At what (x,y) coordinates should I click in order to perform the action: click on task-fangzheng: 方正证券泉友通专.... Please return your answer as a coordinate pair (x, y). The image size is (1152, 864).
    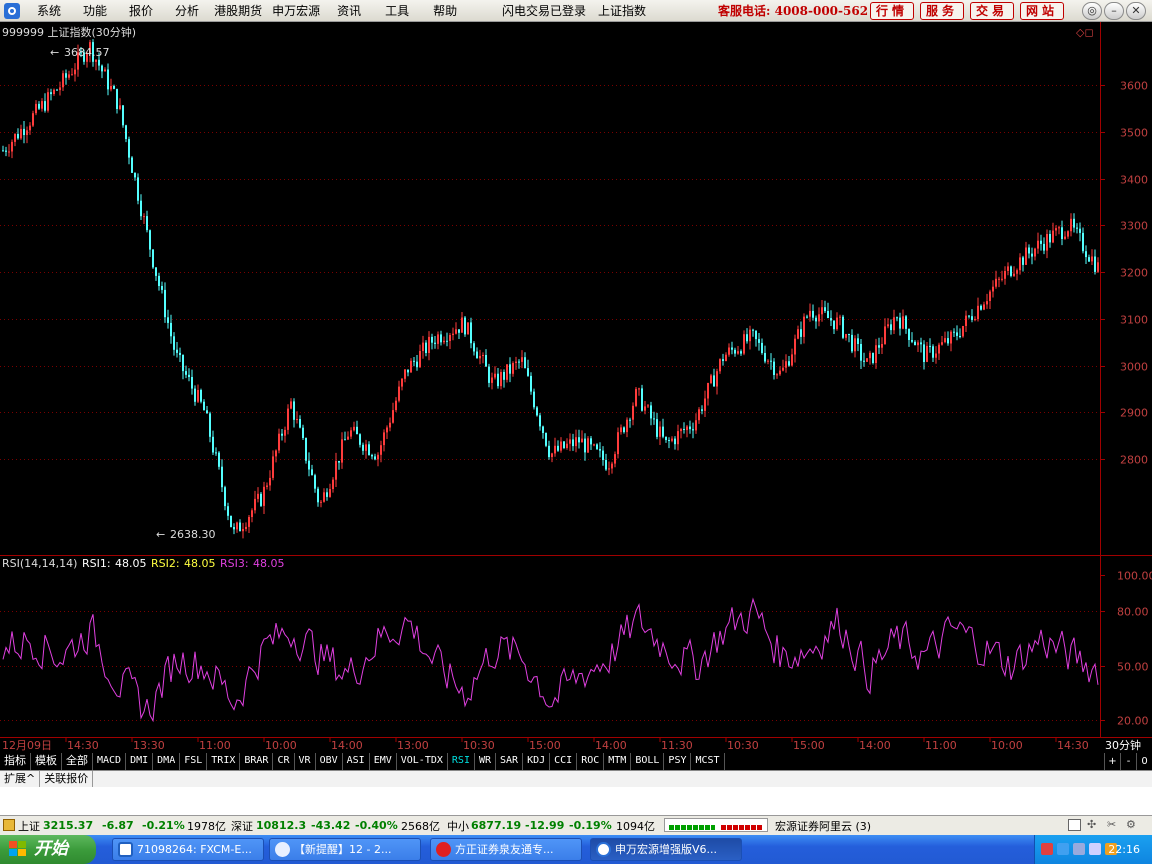
    Looking at the image, I should click on (506, 849).